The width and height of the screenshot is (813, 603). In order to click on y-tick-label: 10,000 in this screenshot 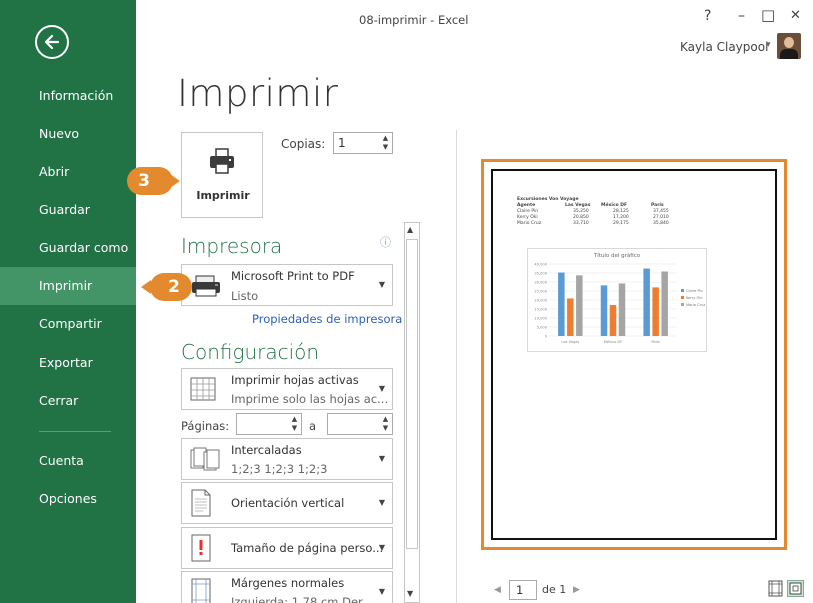, I will do `click(540, 319)`.